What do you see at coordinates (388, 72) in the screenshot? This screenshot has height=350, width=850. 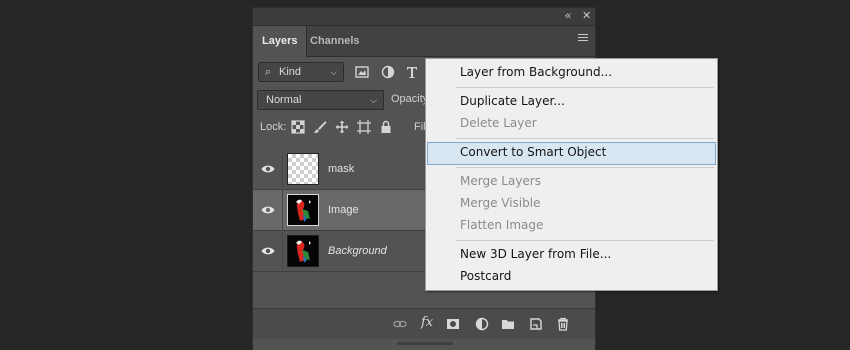 I see `adjustment-filter-icon` at bounding box center [388, 72].